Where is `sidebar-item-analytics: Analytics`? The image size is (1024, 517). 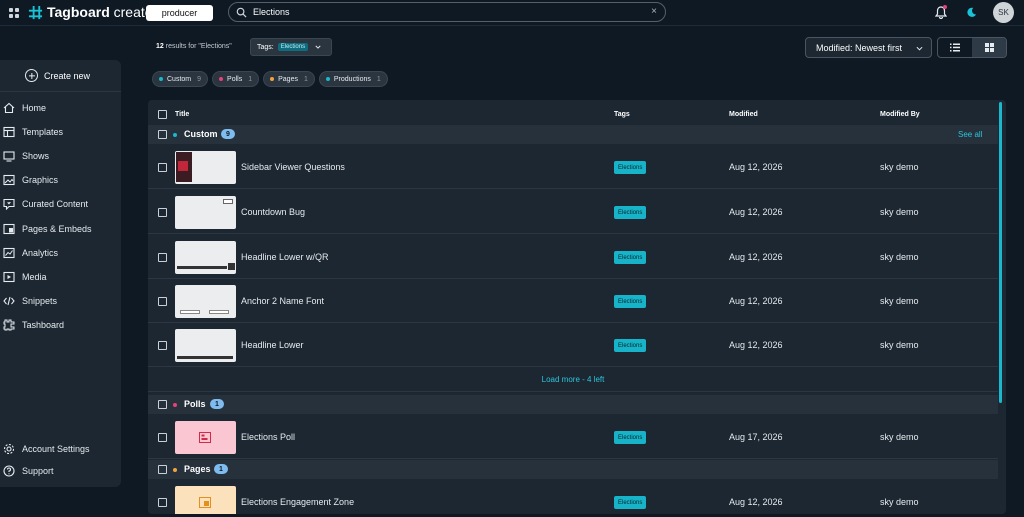
sidebar-item-analytics: Analytics is located at coordinates (60, 253).